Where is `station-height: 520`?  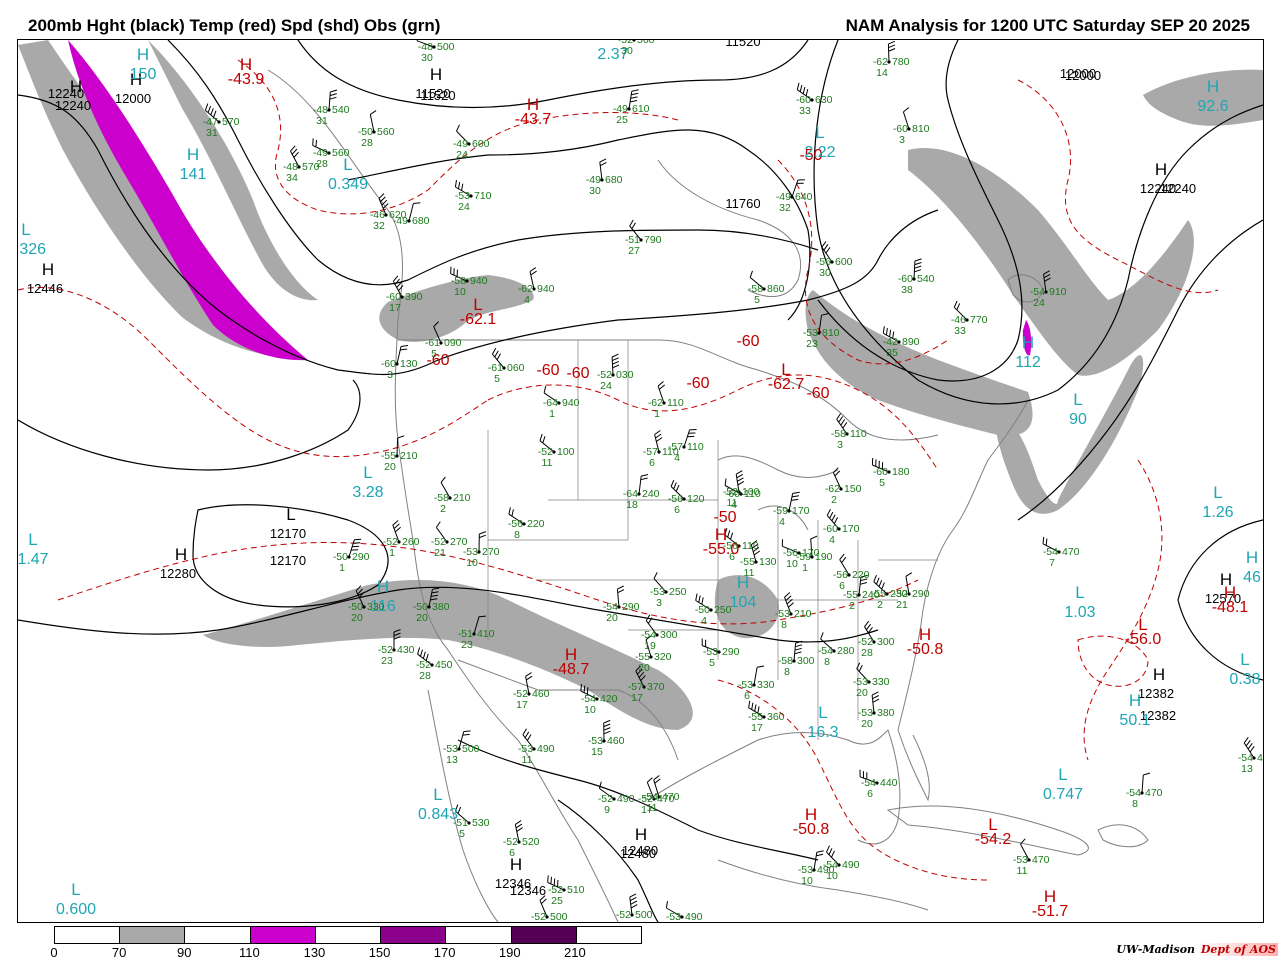
station-height: 520 is located at coordinates (531, 842).